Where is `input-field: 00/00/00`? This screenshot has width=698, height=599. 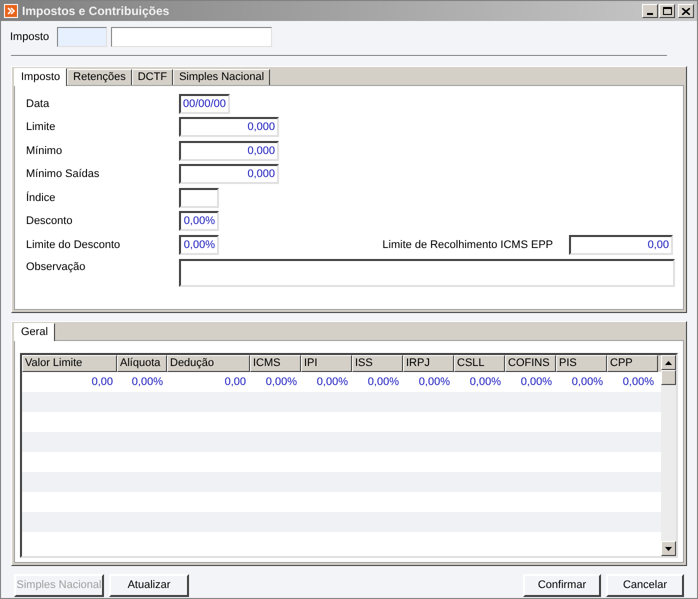 input-field: 00/00/00 is located at coordinates (204, 104).